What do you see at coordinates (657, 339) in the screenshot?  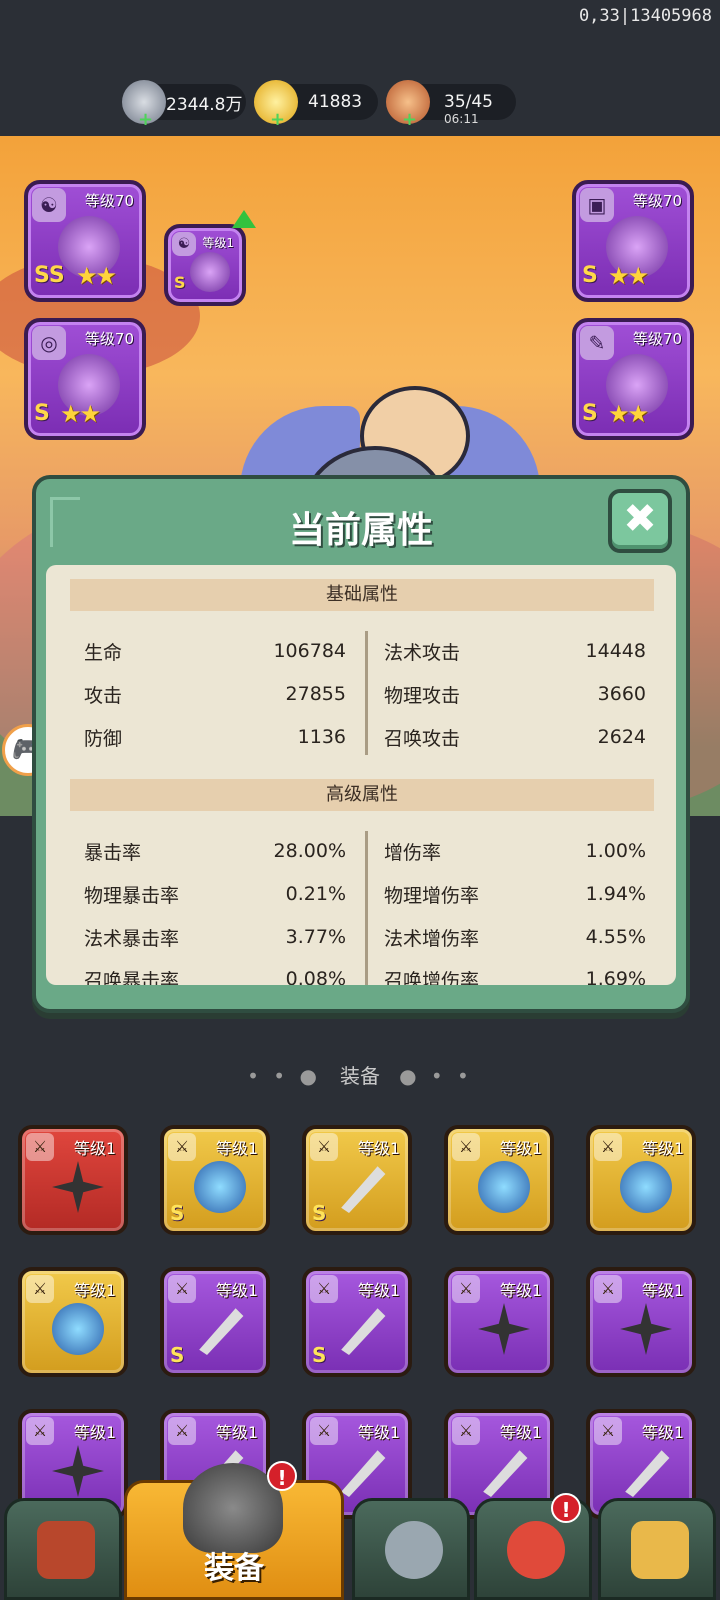 I see `slot-level: 等级70` at bounding box center [657, 339].